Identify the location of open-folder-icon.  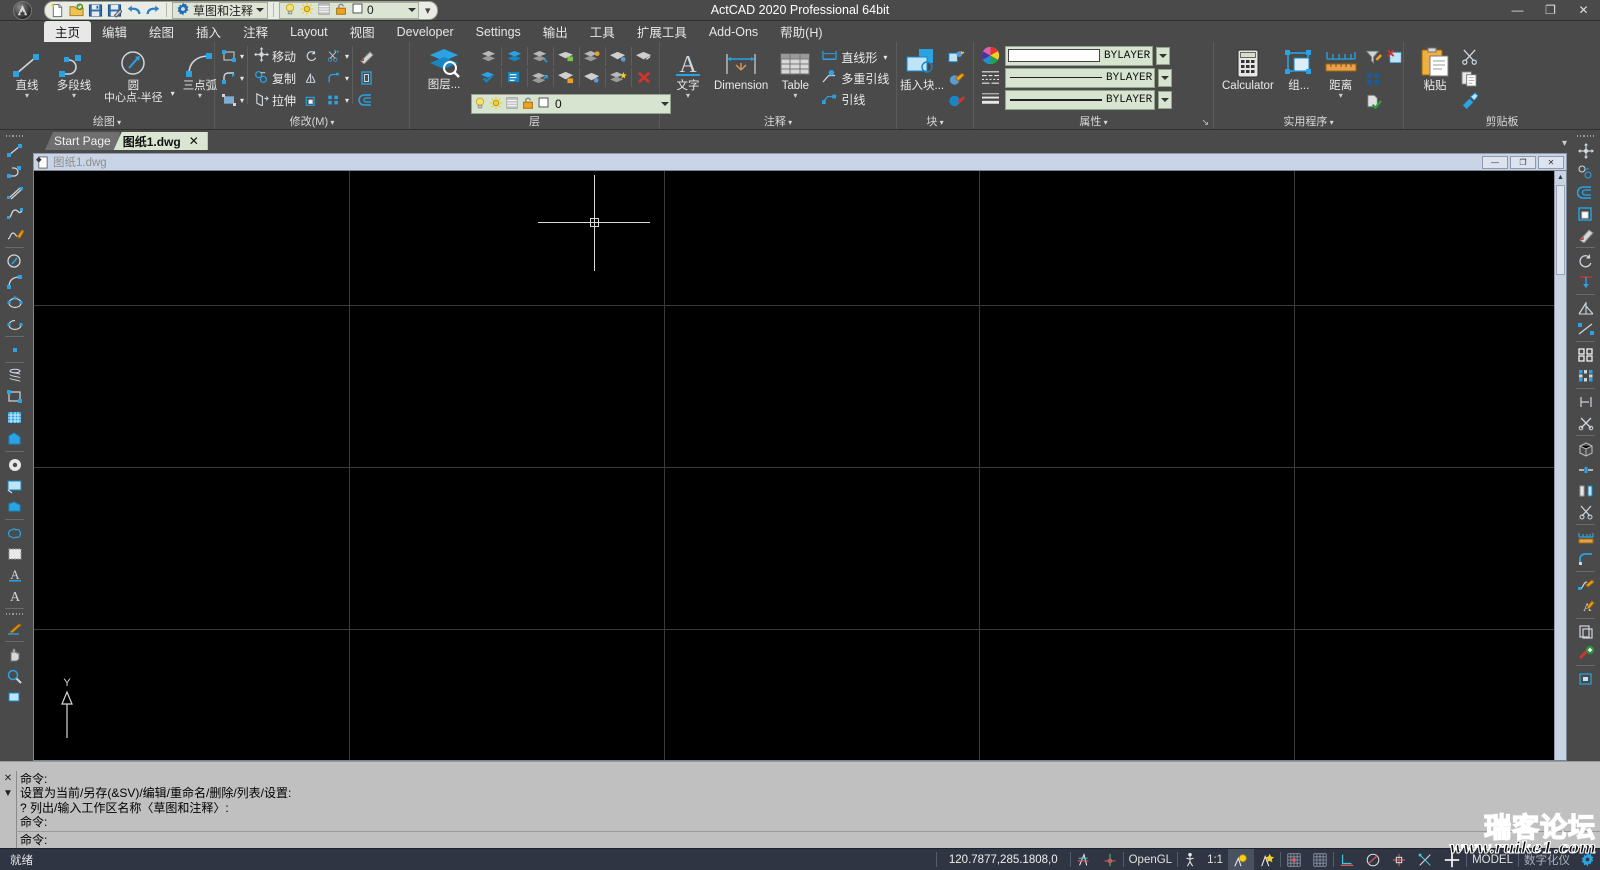
(76, 10).